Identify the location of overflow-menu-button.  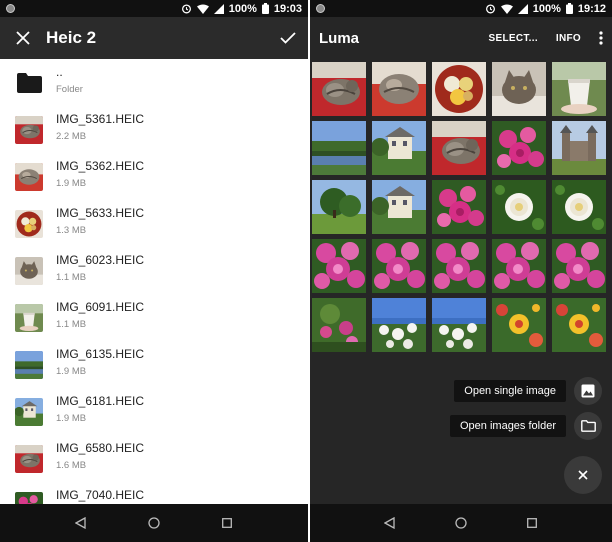
(601, 38).